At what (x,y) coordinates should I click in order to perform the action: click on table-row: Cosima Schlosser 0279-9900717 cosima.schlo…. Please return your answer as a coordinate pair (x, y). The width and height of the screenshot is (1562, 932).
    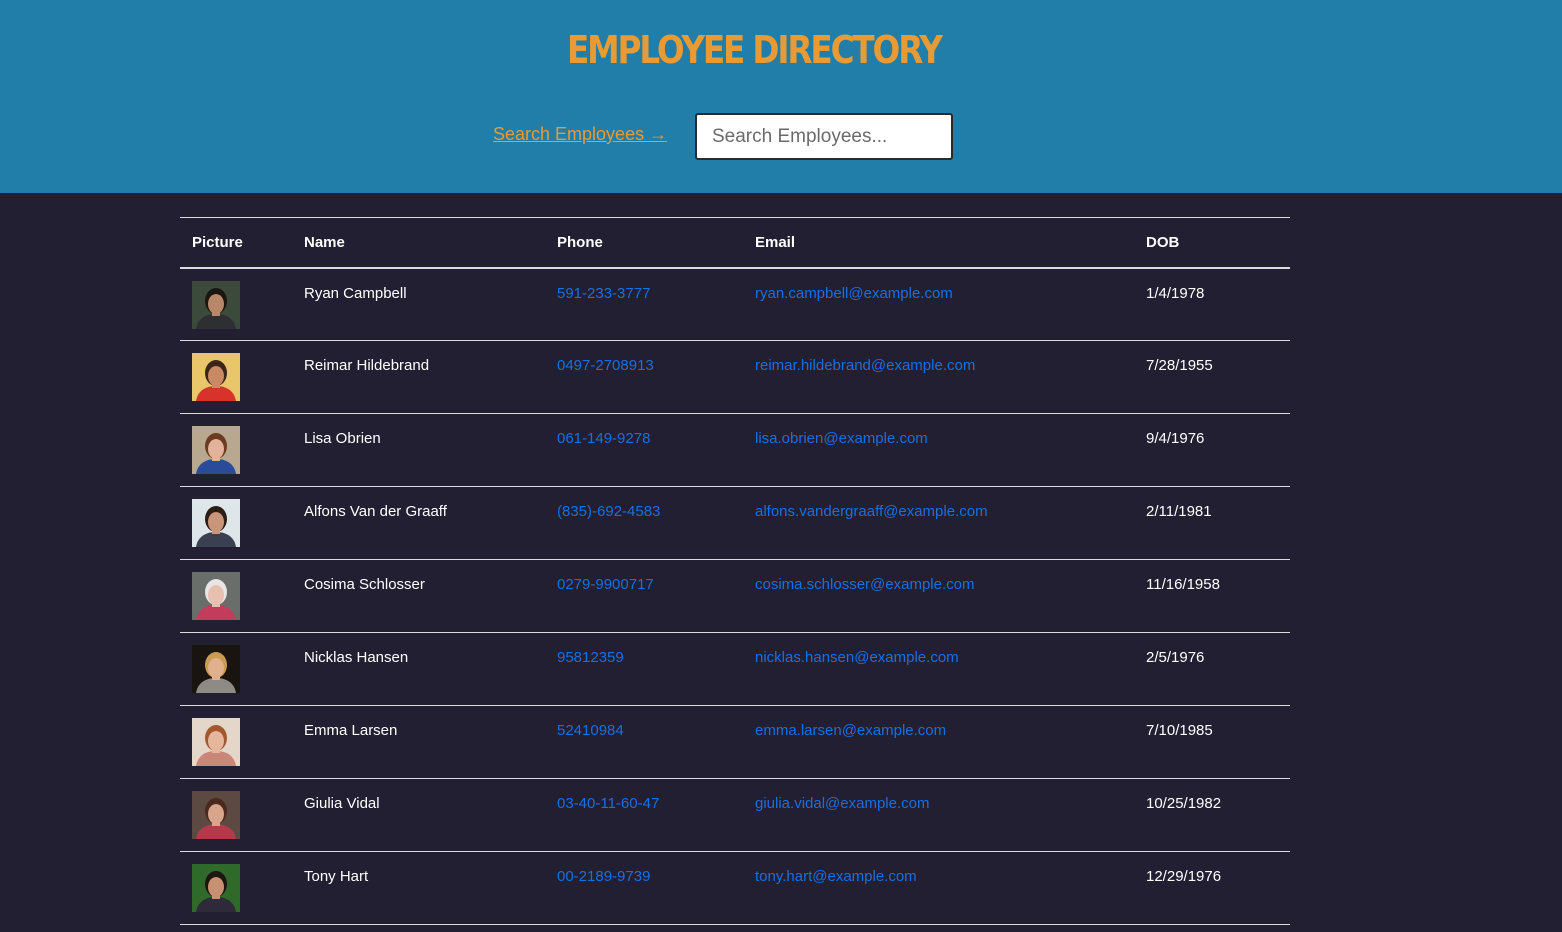
    Looking at the image, I should click on (735, 596).